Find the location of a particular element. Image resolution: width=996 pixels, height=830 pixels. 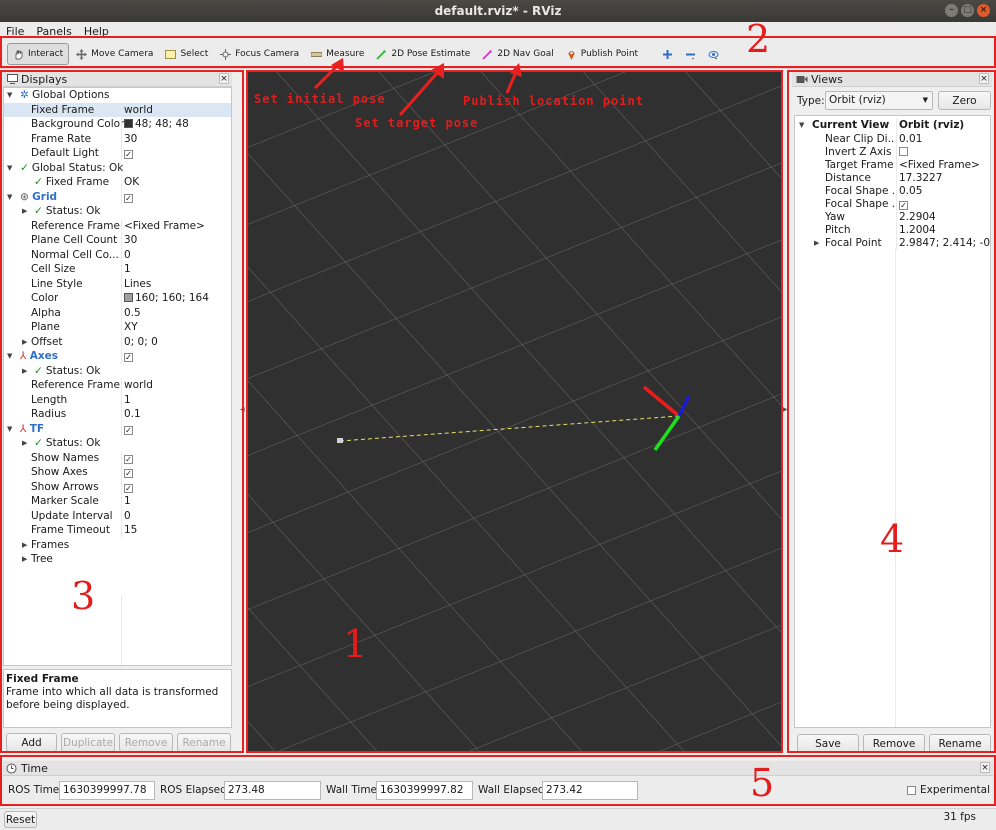

arrow-target-pose is located at coordinates (419, 93).